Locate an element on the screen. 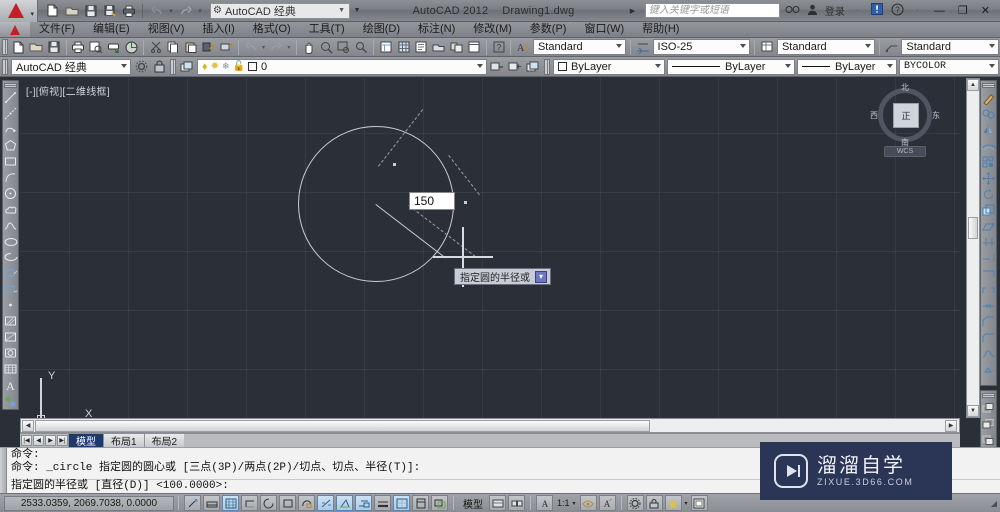  redo-icon is located at coordinates (185, 10).